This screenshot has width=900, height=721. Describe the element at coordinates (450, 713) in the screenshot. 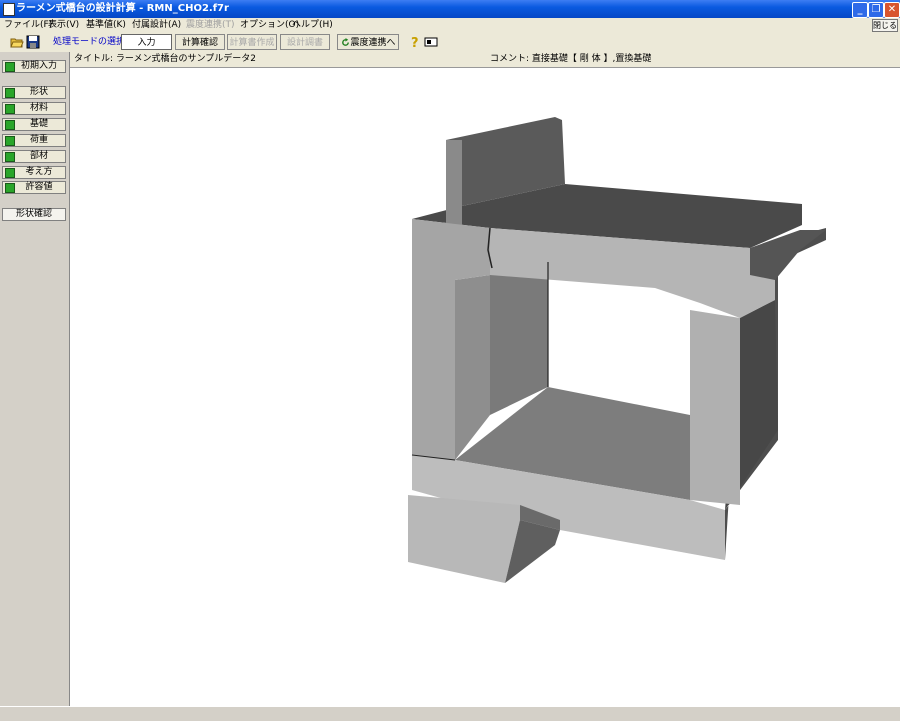

I see `status-bar` at that location.